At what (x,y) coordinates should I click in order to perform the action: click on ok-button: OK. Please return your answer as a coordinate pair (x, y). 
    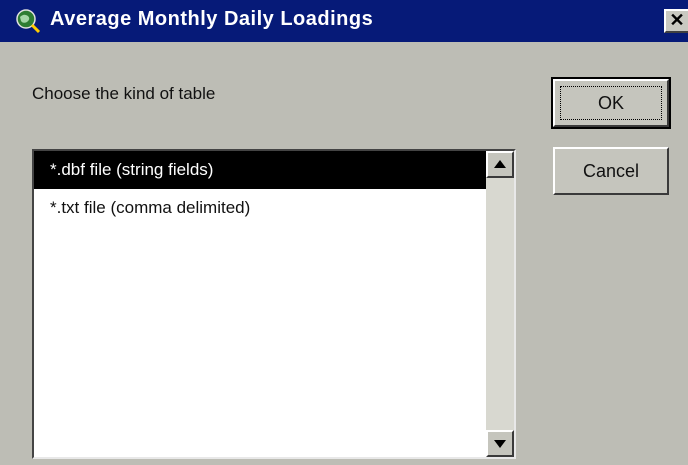
    Looking at the image, I should click on (611, 103).